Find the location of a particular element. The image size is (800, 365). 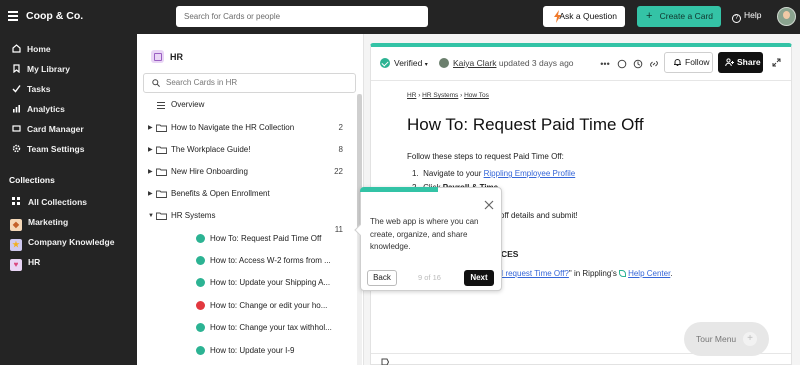

user-avatar is located at coordinates (786, 16).